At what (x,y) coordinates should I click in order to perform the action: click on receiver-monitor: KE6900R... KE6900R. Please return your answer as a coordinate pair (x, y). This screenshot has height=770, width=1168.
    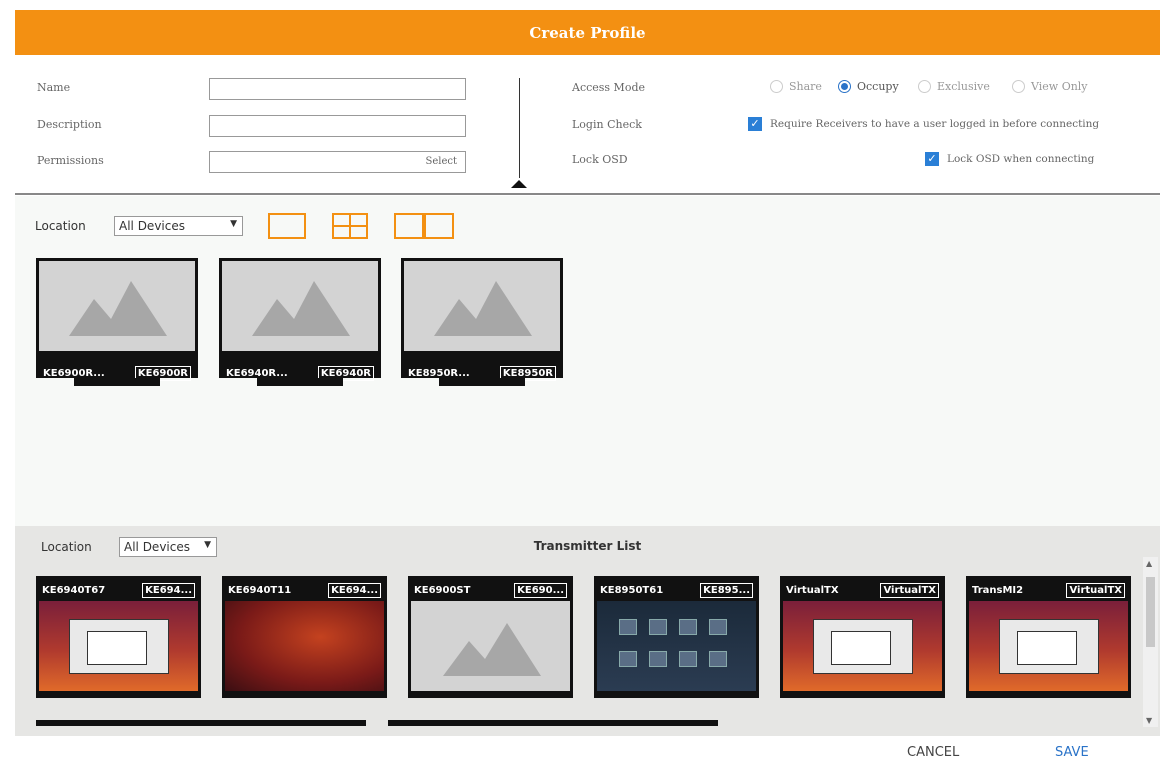
    Looking at the image, I should click on (117, 323).